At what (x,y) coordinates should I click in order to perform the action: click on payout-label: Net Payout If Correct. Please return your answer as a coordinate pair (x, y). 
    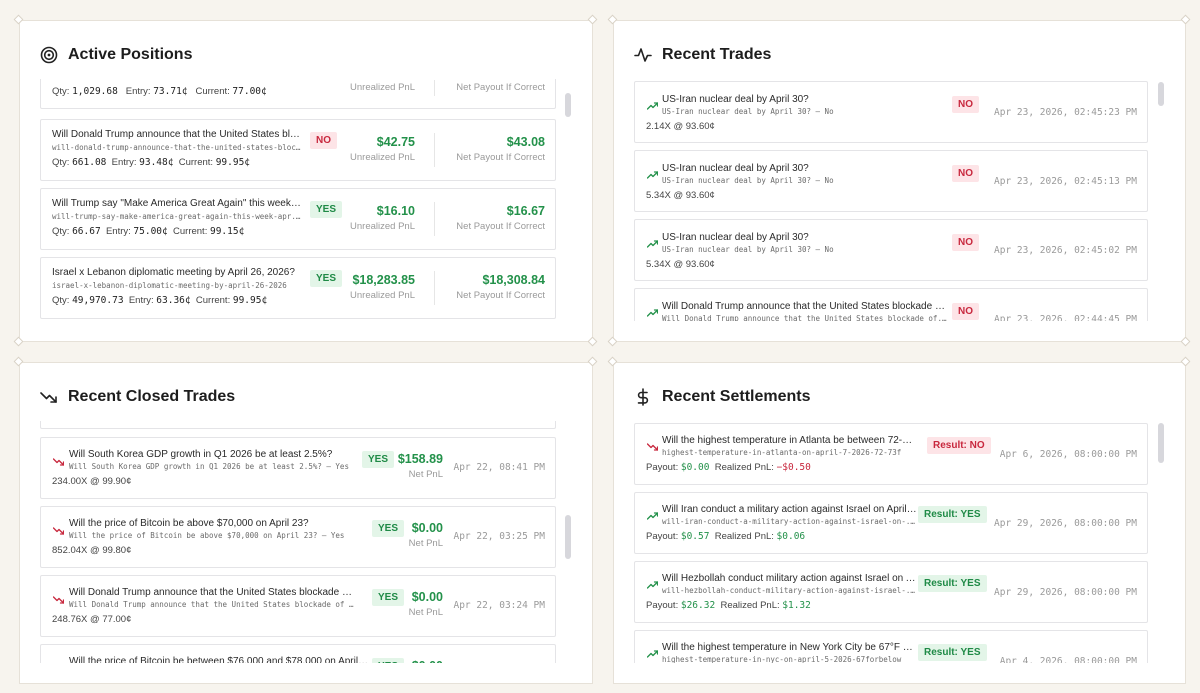
    Looking at the image, I should click on (500, 226).